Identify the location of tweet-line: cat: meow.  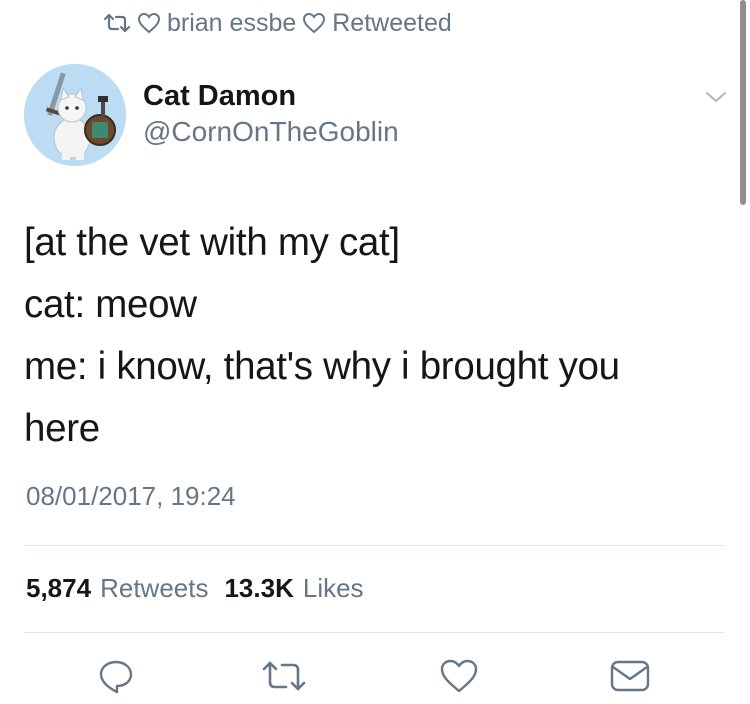
(110, 304).